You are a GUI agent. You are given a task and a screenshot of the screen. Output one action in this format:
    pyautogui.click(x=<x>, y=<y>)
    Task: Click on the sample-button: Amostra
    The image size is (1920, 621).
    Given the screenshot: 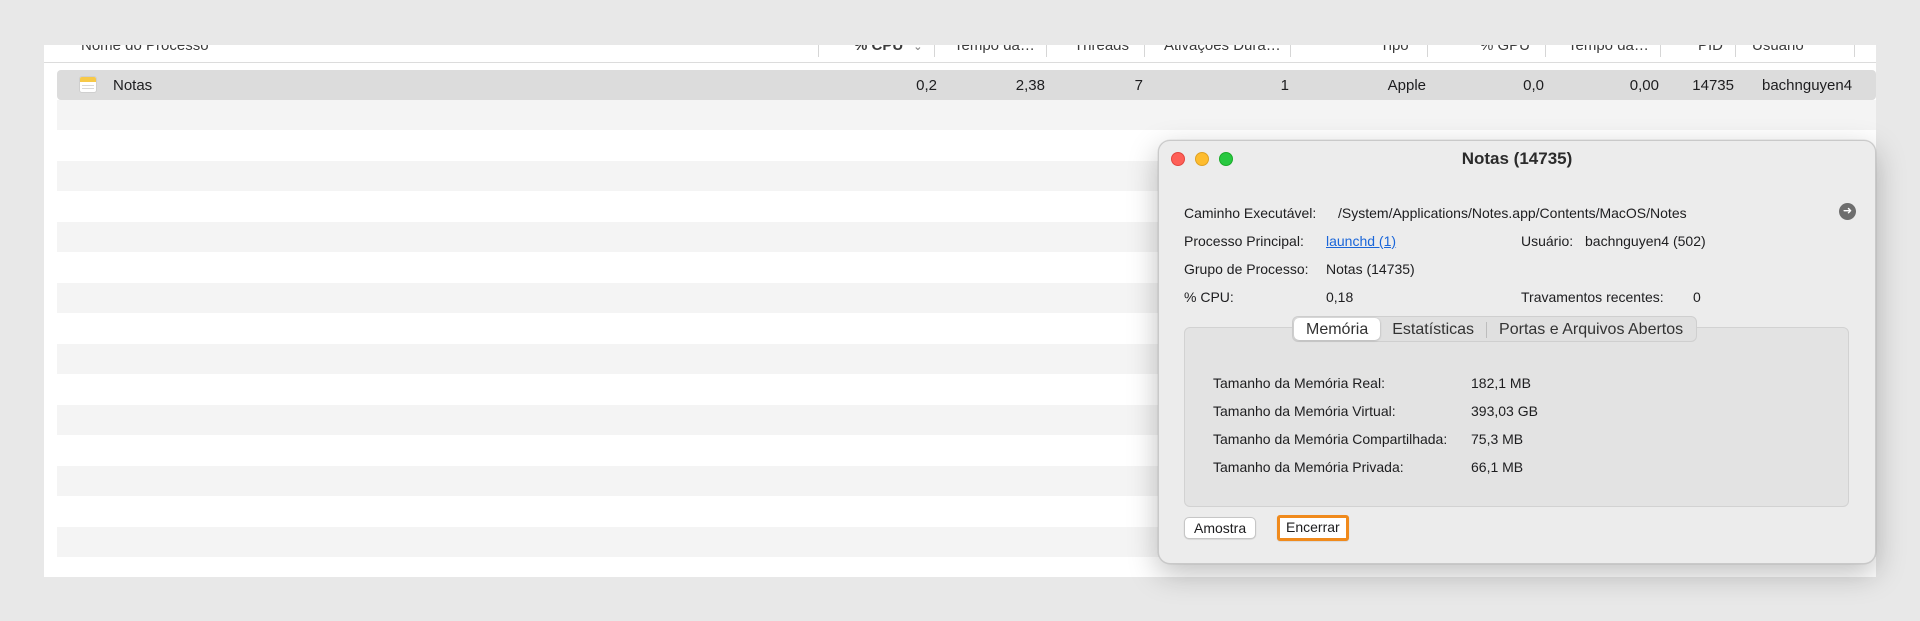 What is the action you would take?
    pyautogui.click(x=1220, y=528)
    